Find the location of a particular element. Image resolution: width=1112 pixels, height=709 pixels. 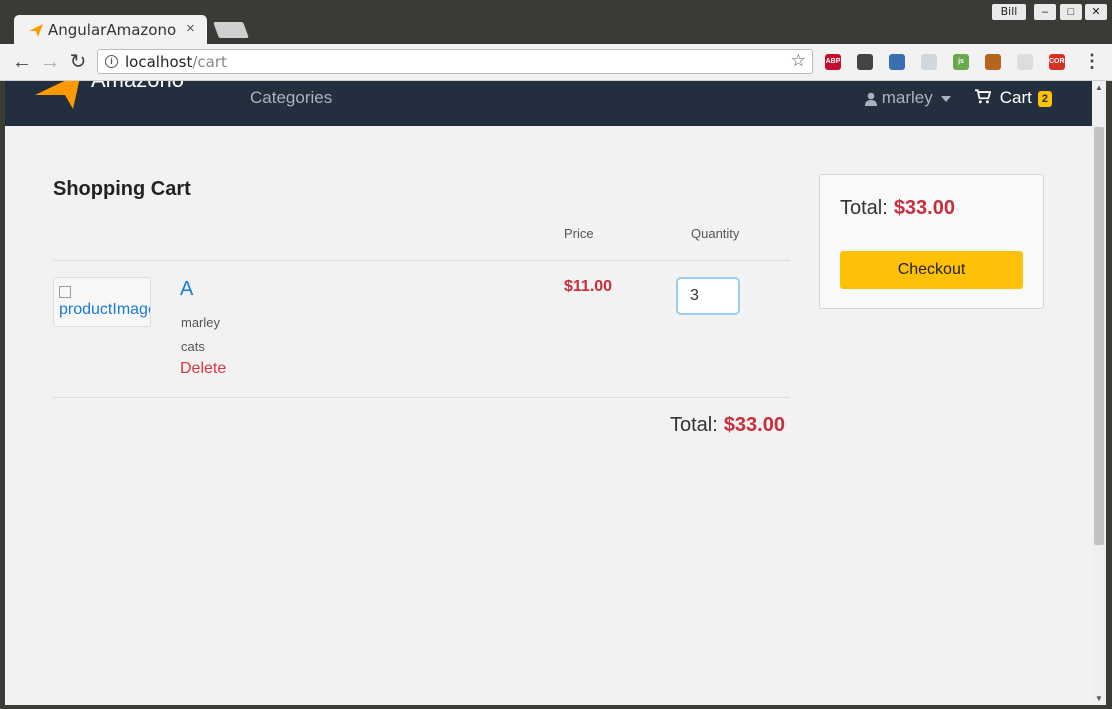

forward-arrow-icon: → is located at coordinates (50, 62).